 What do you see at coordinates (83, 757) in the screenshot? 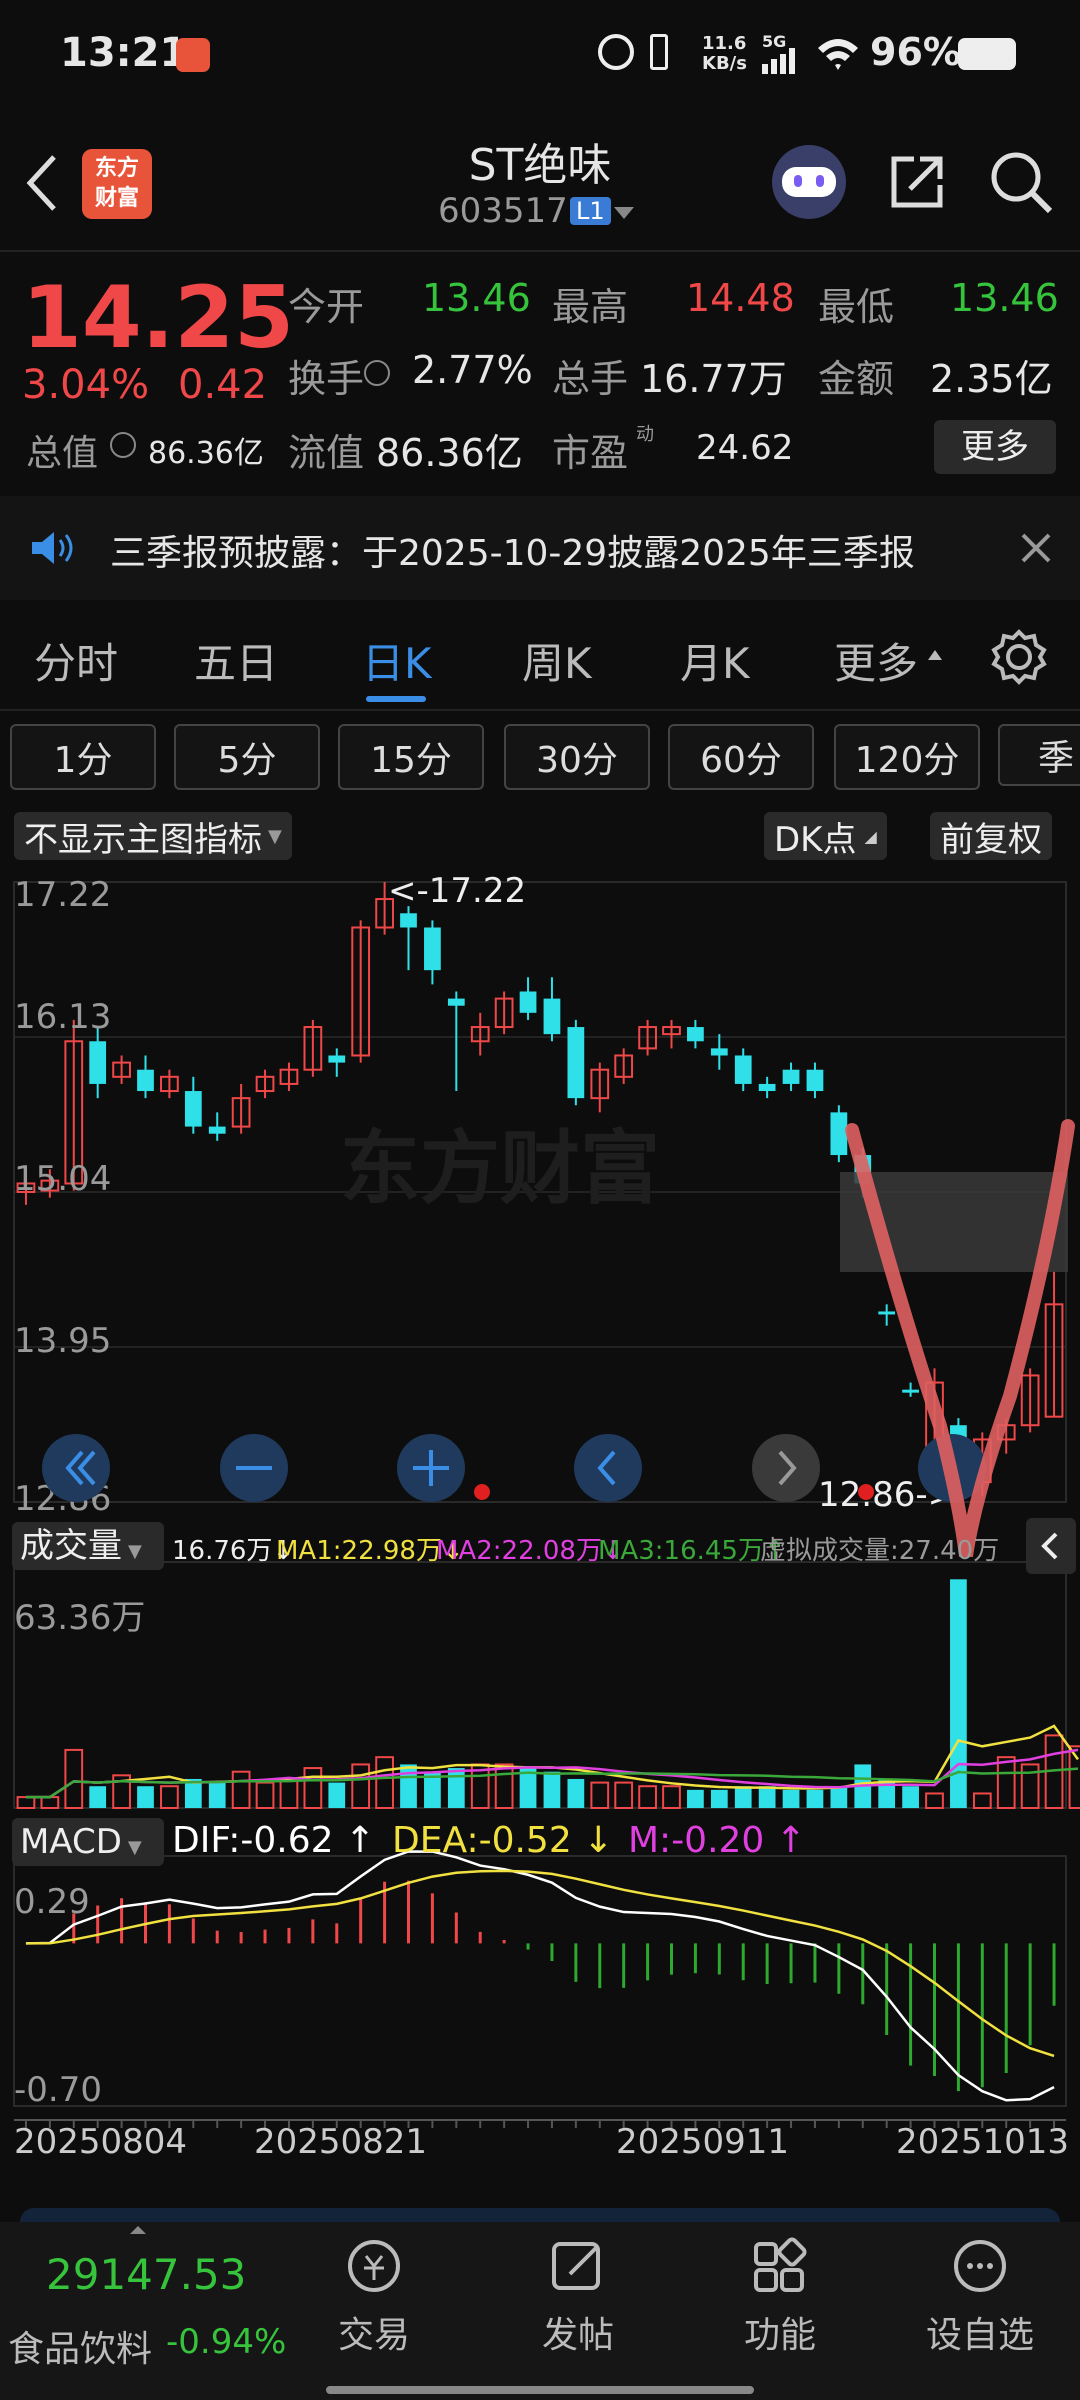
I see `period-1min: 1分` at bounding box center [83, 757].